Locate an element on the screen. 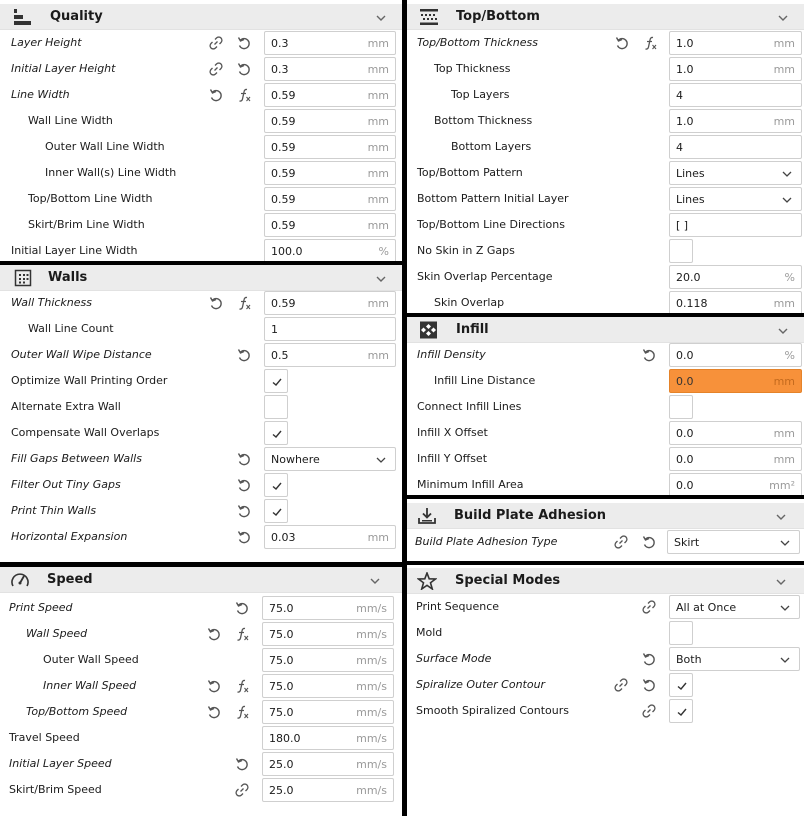  bottom-thickness-input: 1.0 mm is located at coordinates (735, 121).